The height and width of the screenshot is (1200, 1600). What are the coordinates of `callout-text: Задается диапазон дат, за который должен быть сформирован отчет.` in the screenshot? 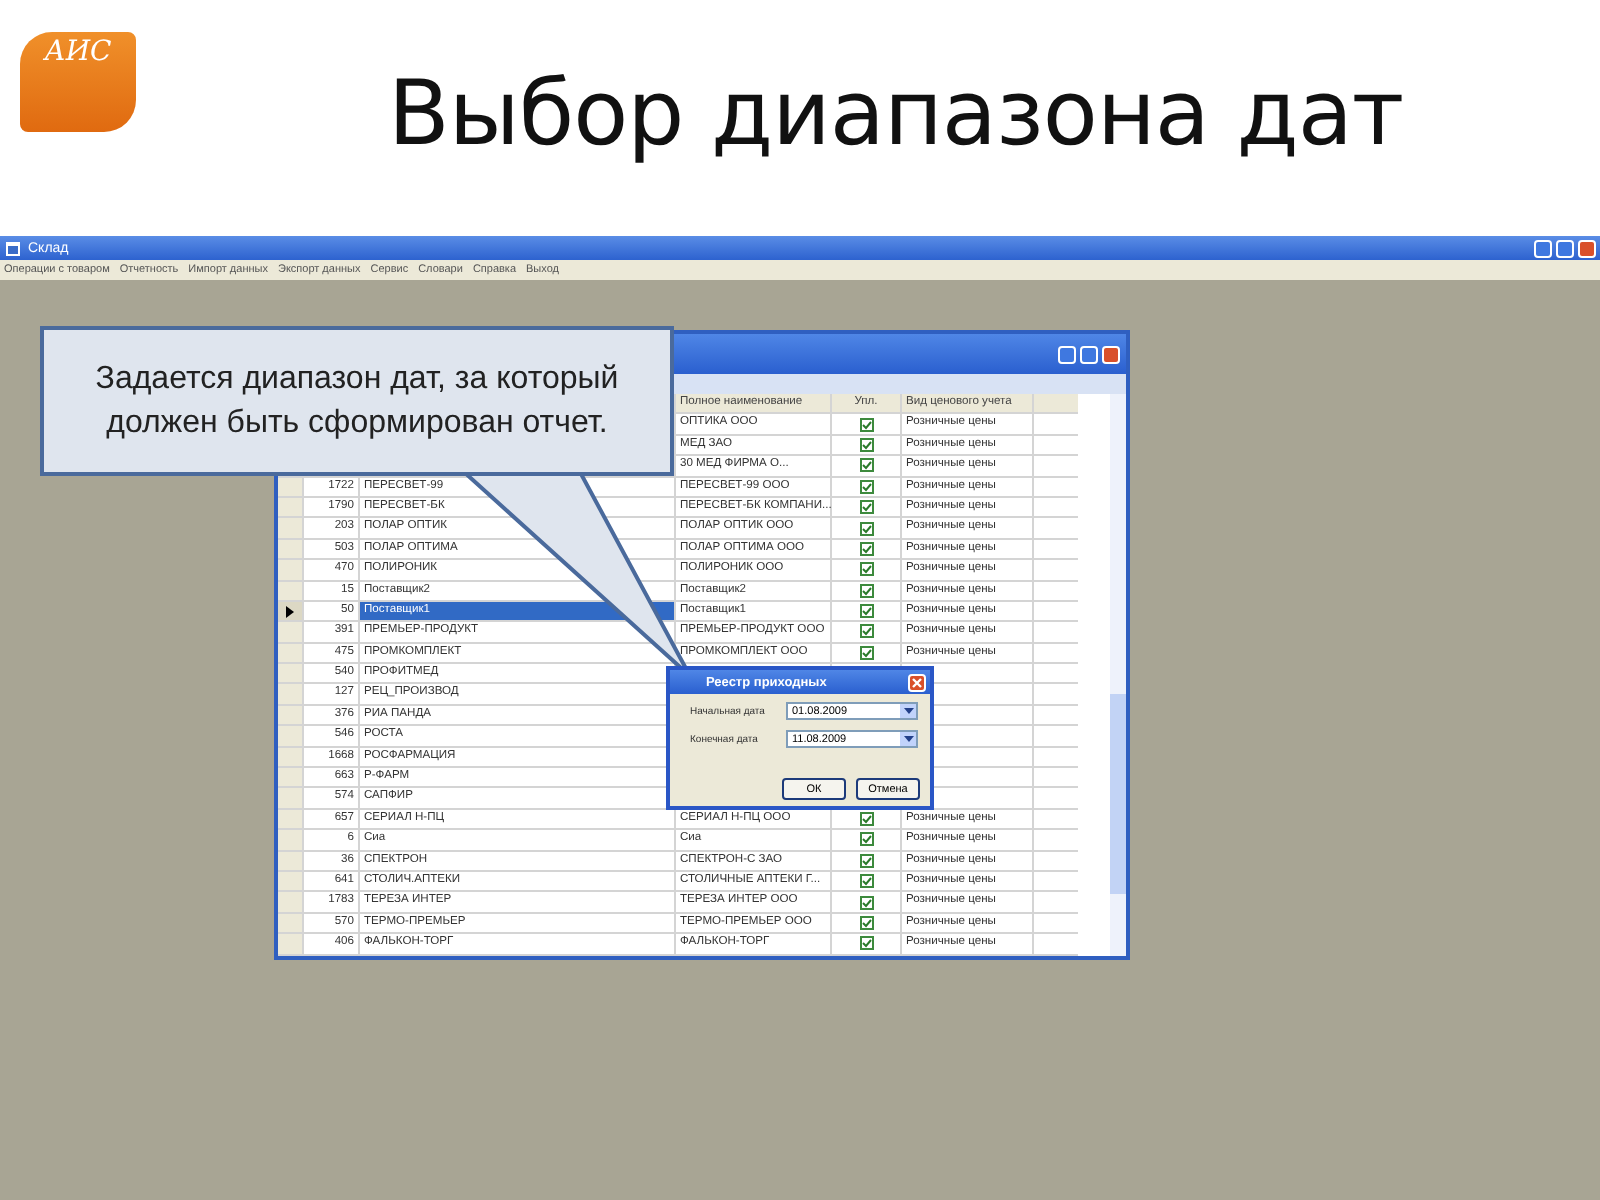 It's located at (357, 401).